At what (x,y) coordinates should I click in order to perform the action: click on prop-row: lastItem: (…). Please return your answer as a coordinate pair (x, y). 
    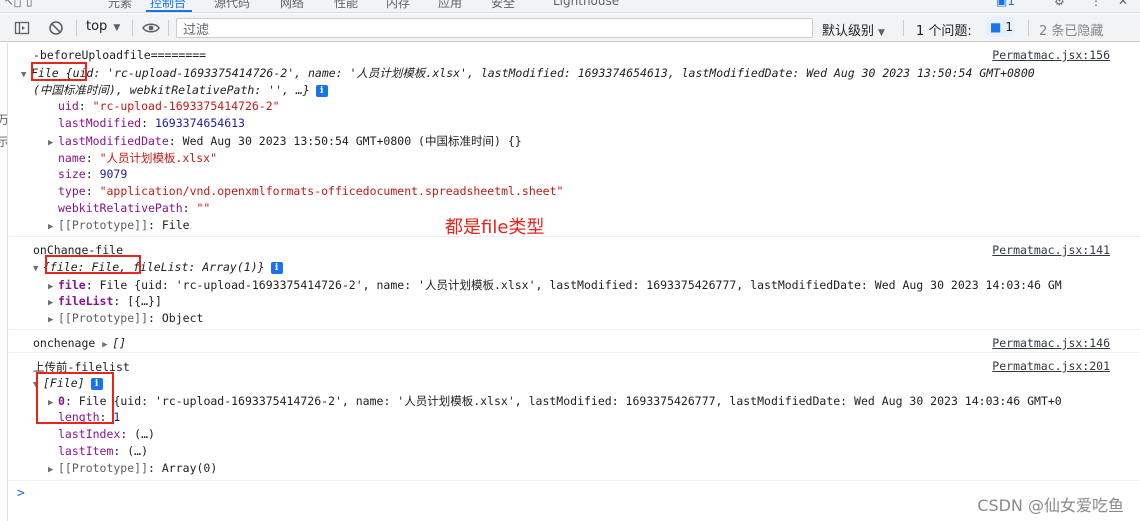
    Looking at the image, I should click on (103, 451).